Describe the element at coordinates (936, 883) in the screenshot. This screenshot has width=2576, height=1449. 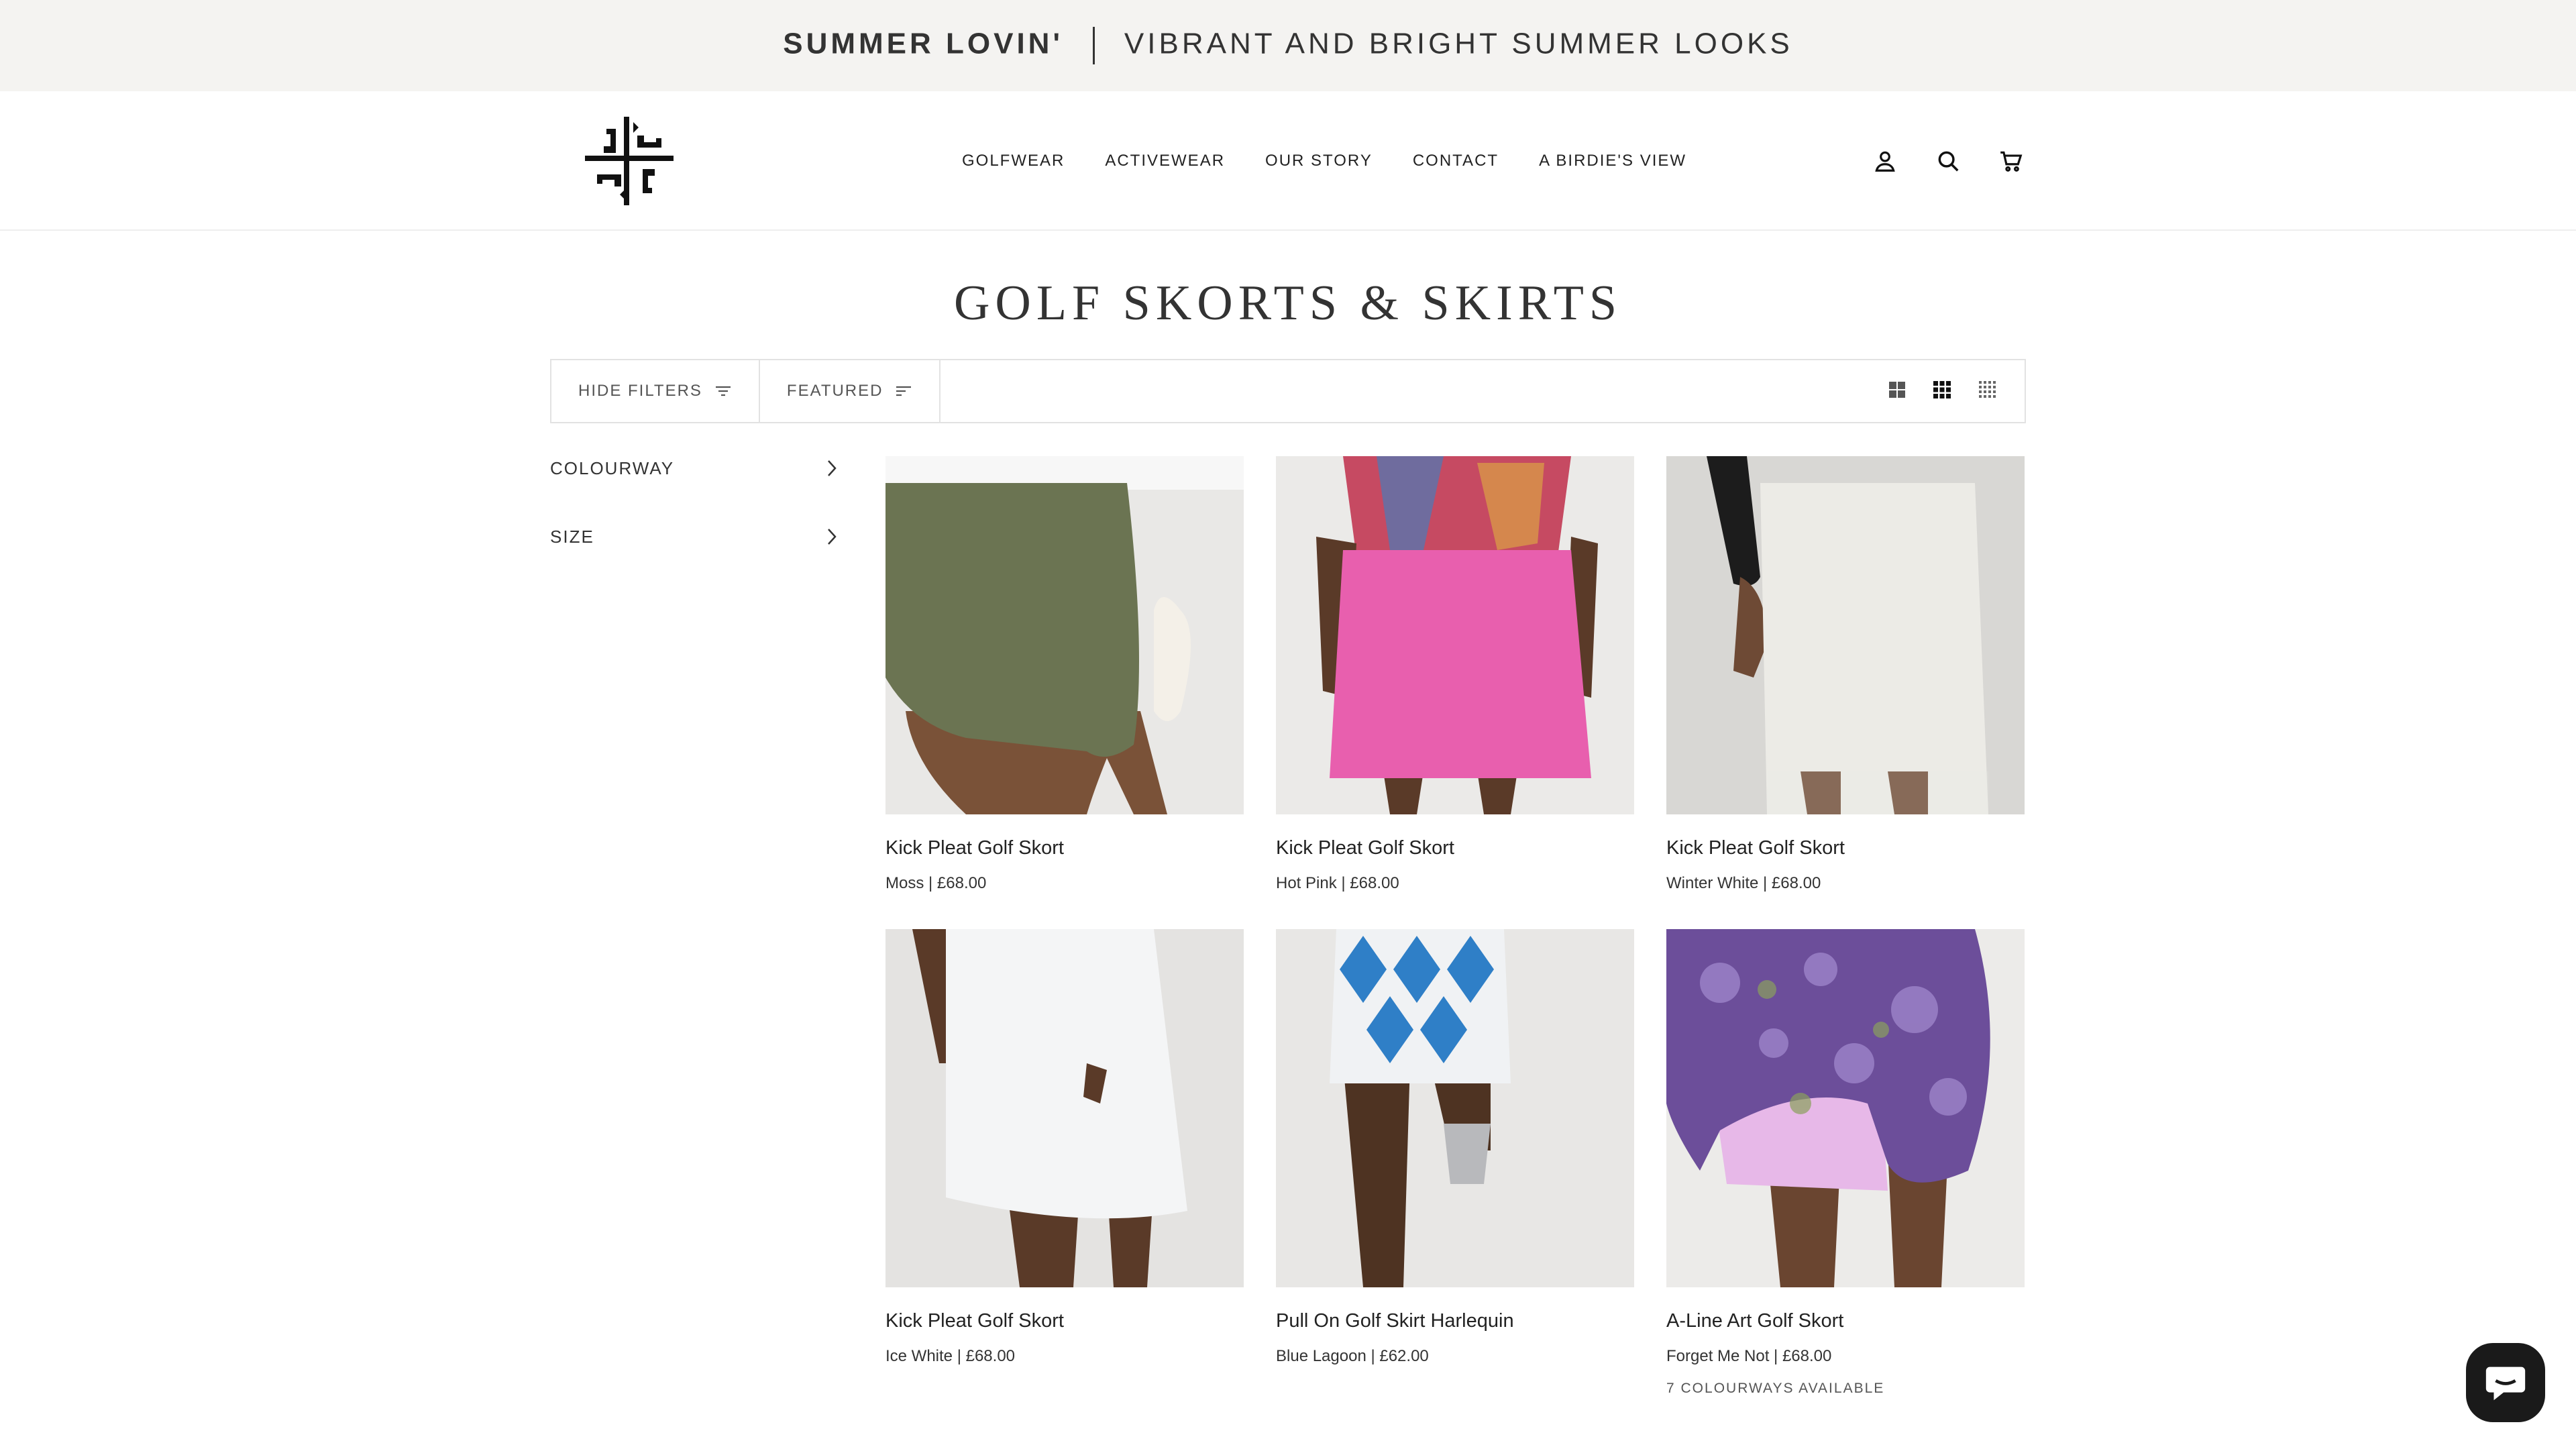
I see `product-colour-price: Moss | £68.00` at that location.